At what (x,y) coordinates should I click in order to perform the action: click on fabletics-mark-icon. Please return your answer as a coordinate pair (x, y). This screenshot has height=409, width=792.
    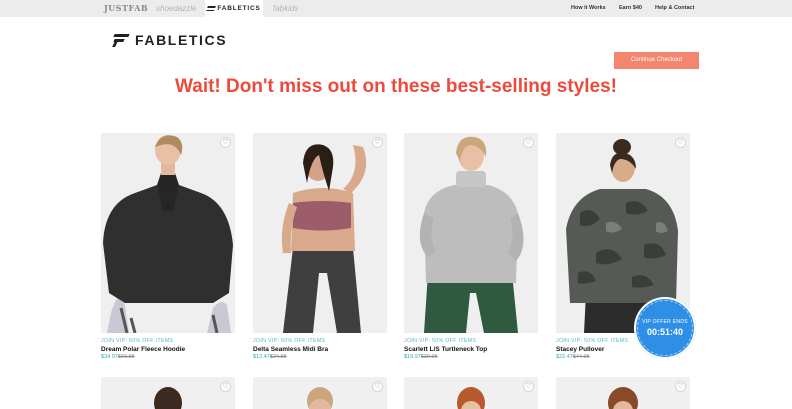
    Looking at the image, I should click on (211, 8).